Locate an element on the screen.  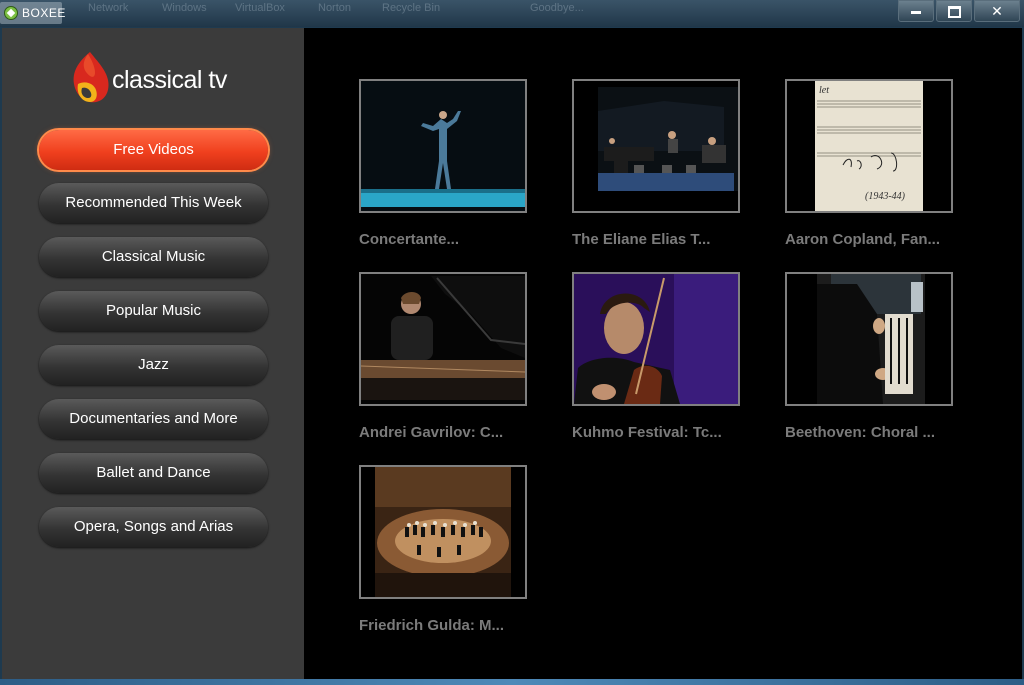
sidebar-item-ballet-and-dance: Ballet and Dance is located at coordinates (153, 473).